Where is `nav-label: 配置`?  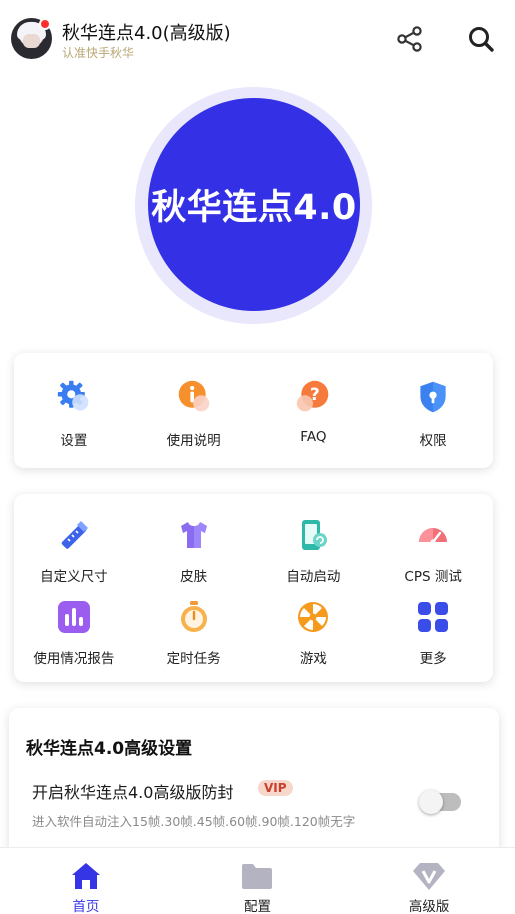
nav-label: 配置 is located at coordinates (257, 906).